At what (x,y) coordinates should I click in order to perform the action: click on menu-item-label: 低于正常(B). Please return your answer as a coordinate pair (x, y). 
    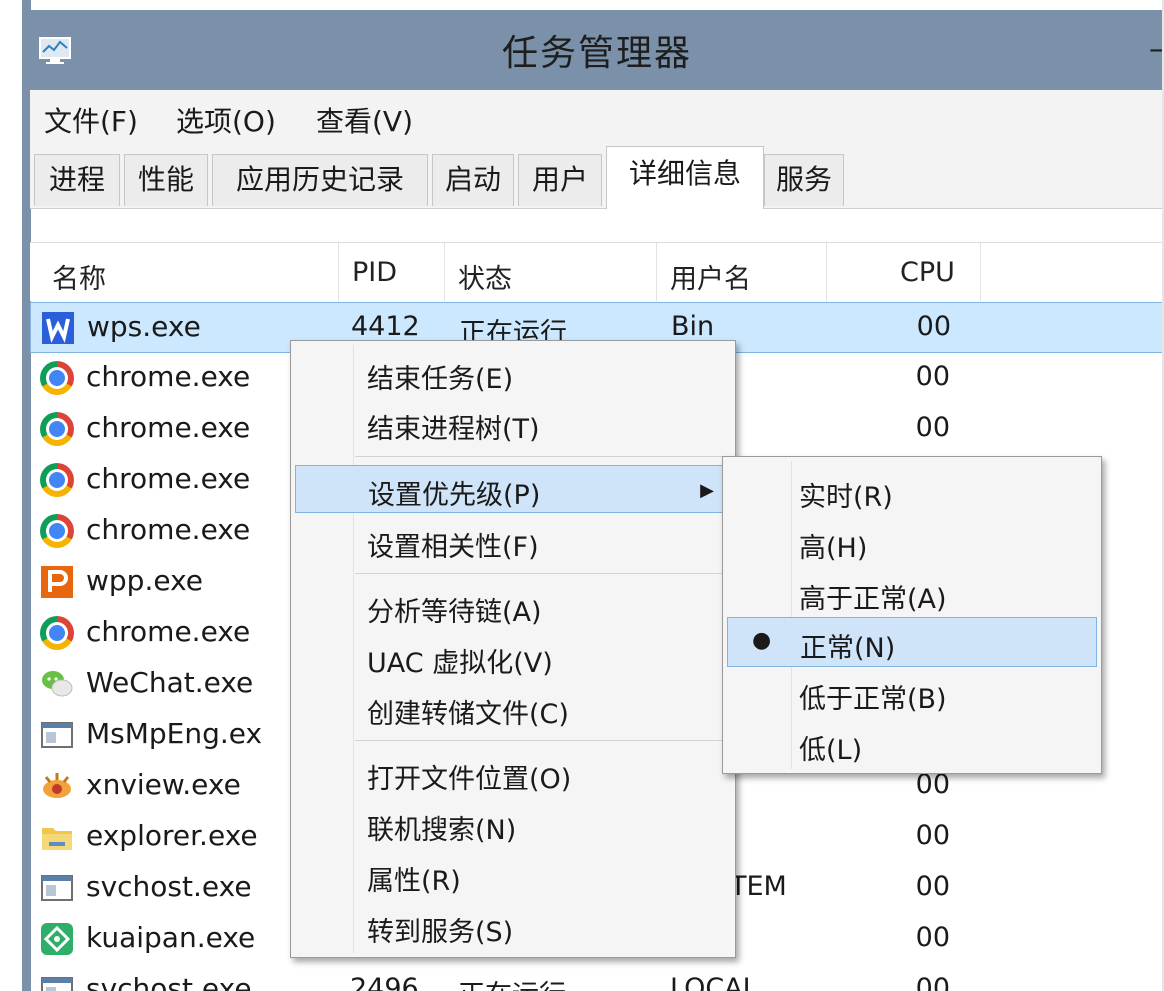
    Looking at the image, I should click on (873, 699).